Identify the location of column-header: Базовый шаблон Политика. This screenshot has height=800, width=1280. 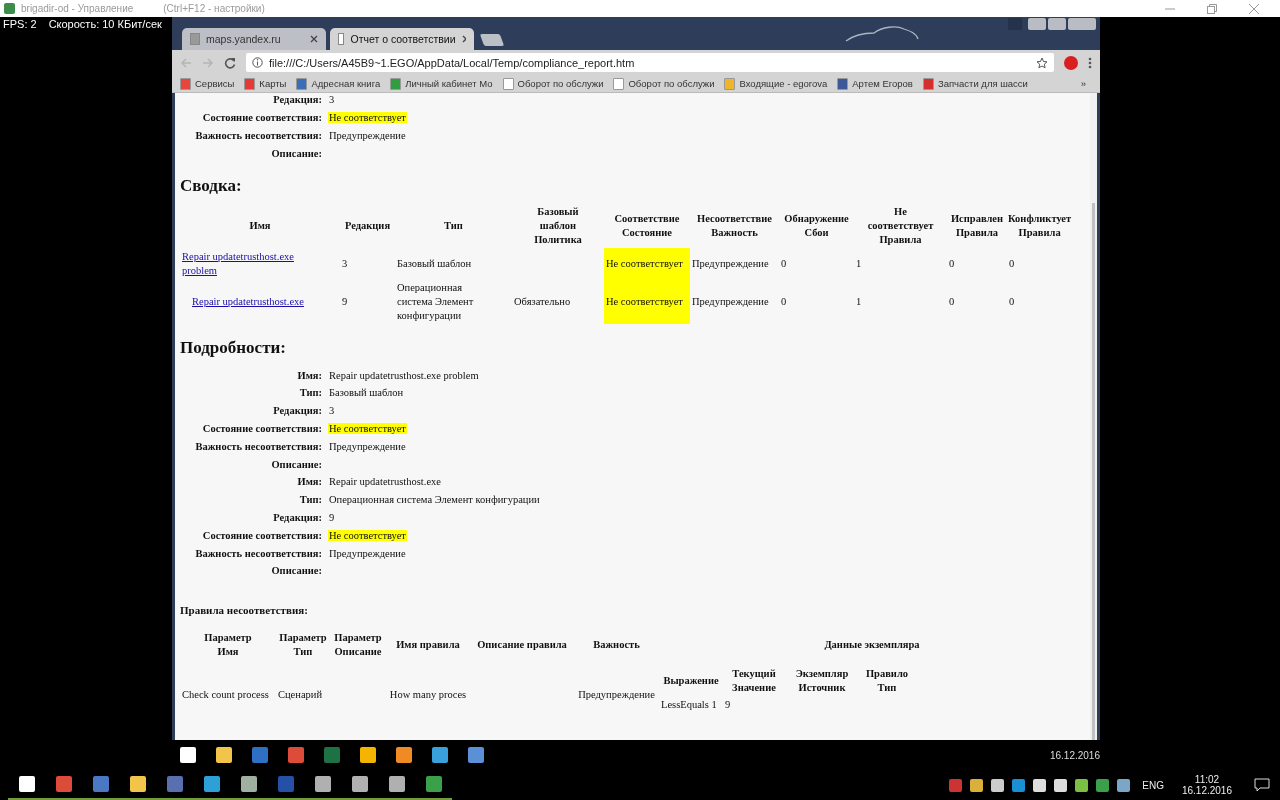
(558, 226).